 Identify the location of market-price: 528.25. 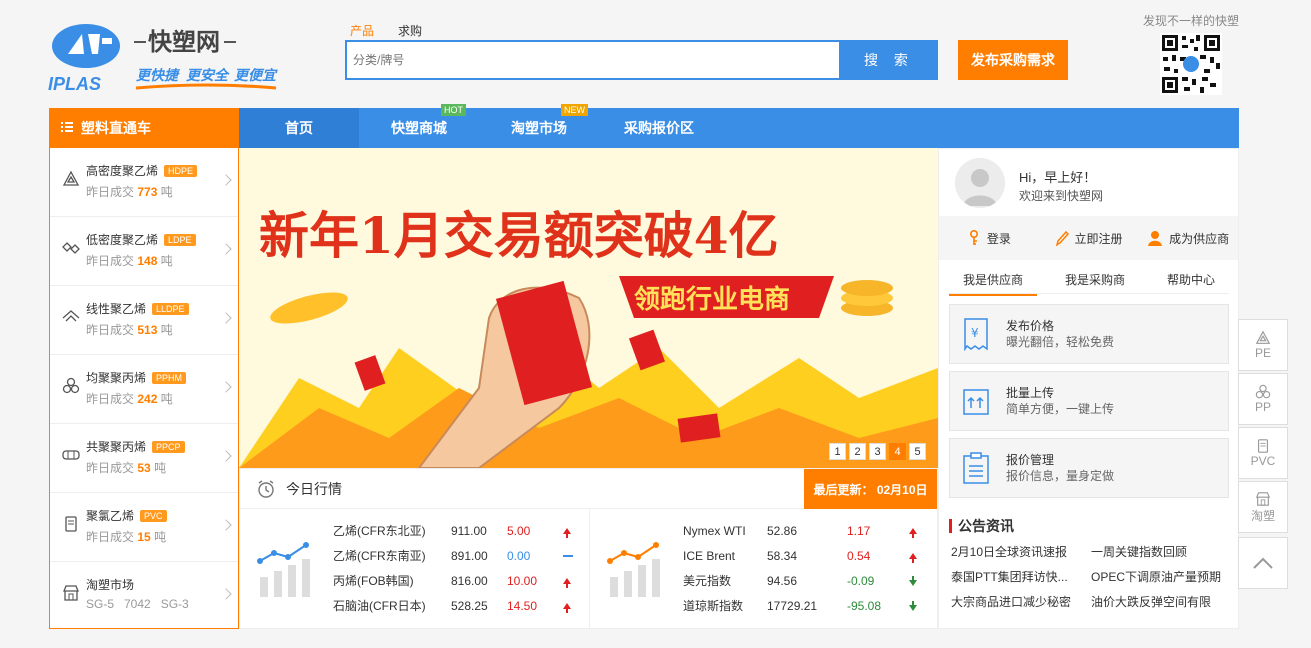
(469, 605).